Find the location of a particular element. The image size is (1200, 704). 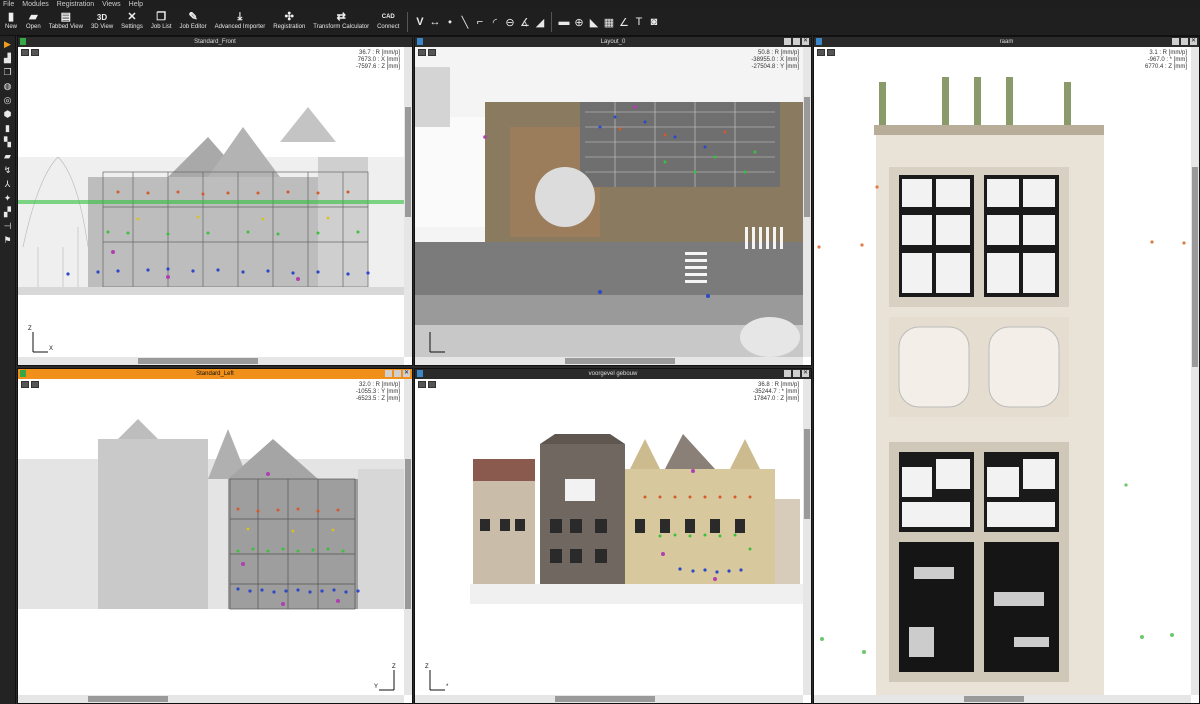

cylinder-icon: ▮ is located at coordinates (7, 128).